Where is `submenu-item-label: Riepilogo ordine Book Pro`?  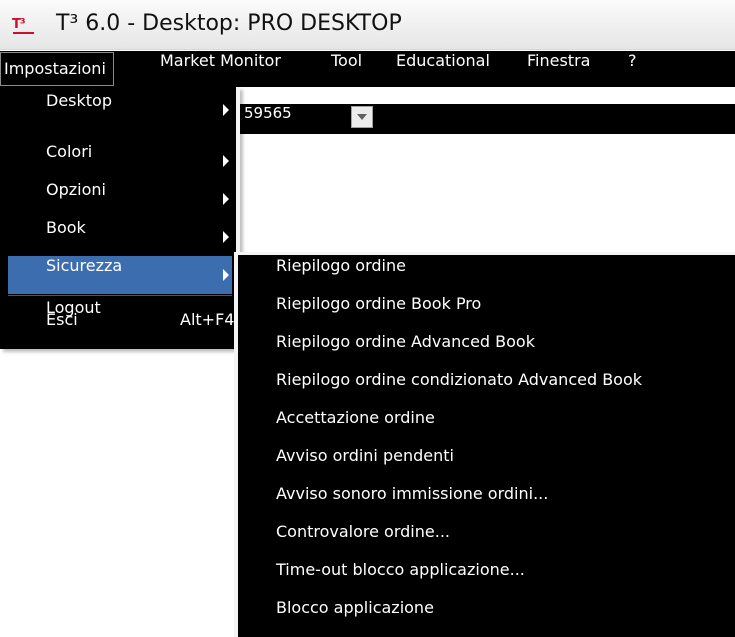
submenu-item-label: Riepilogo ordine Book Pro is located at coordinates (379, 303).